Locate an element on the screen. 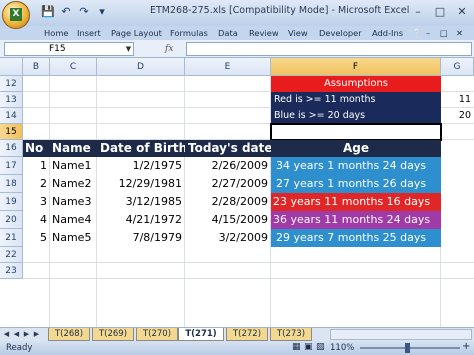  cell-name: Name2 is located at coordinates (73, 184).